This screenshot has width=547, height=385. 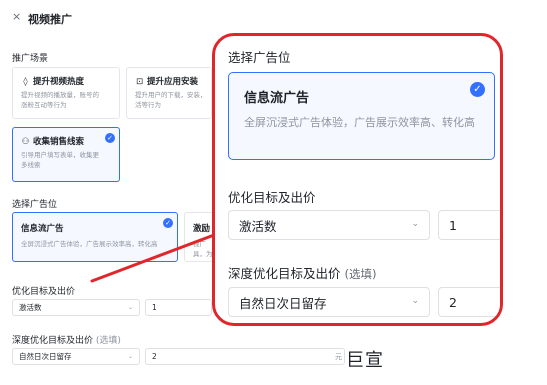 I want to click on placement-section-label: 选择广告位, so click(x=35, y=205).